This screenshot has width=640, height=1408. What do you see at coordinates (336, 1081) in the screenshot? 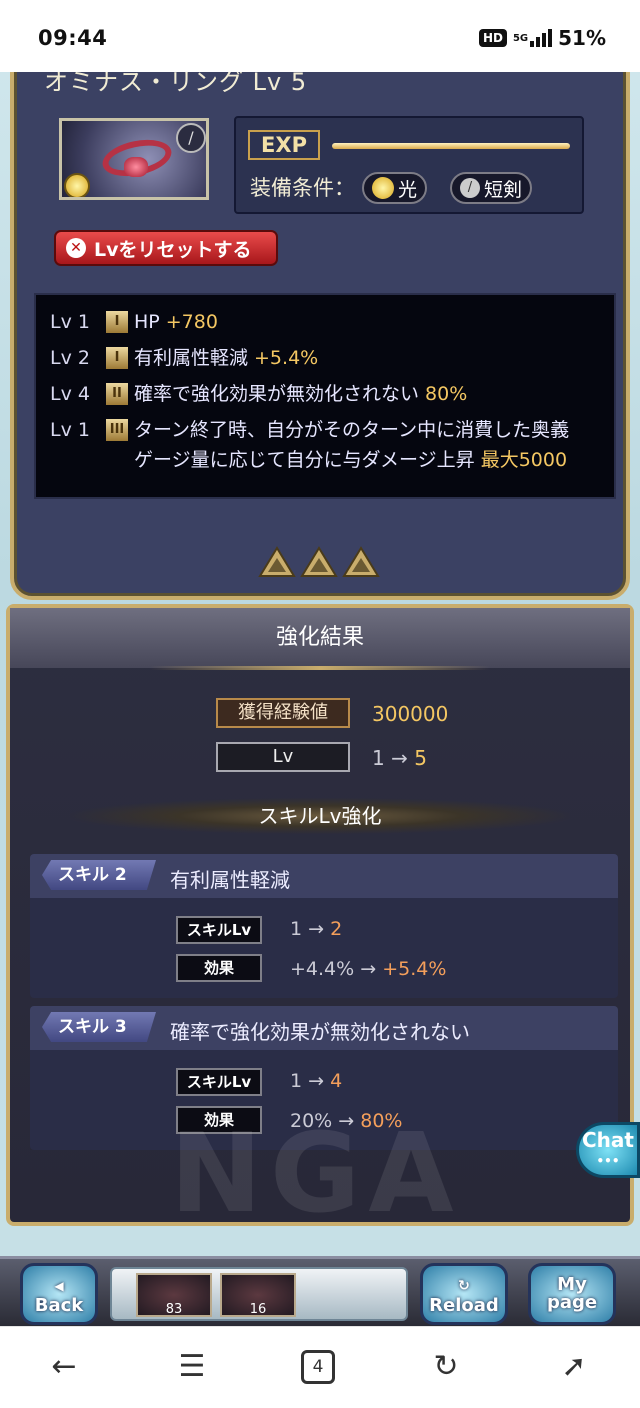
I see `skill-level-to: 4` at bounding box center [336, 1081].